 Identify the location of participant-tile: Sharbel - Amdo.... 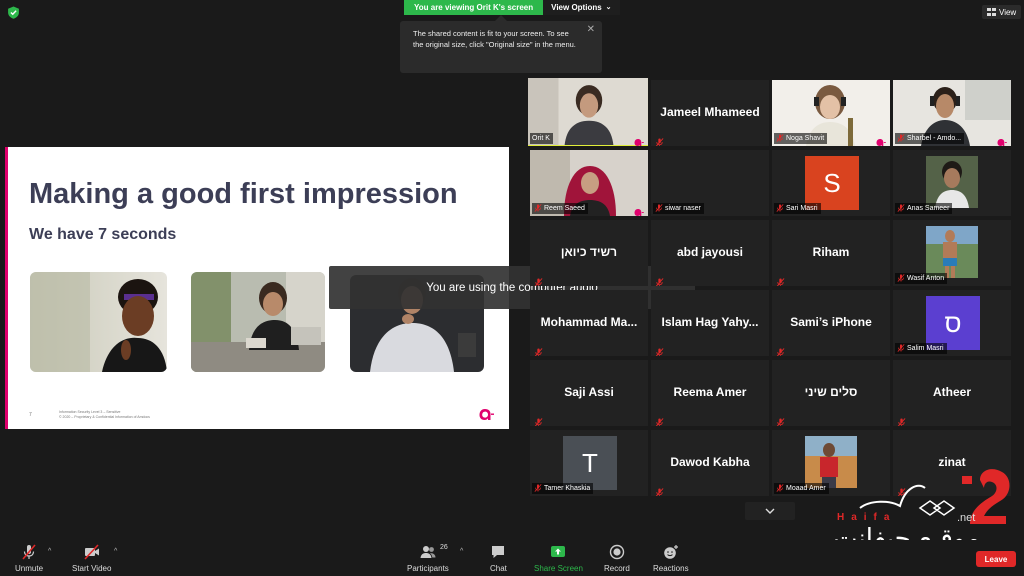
(952, 113).